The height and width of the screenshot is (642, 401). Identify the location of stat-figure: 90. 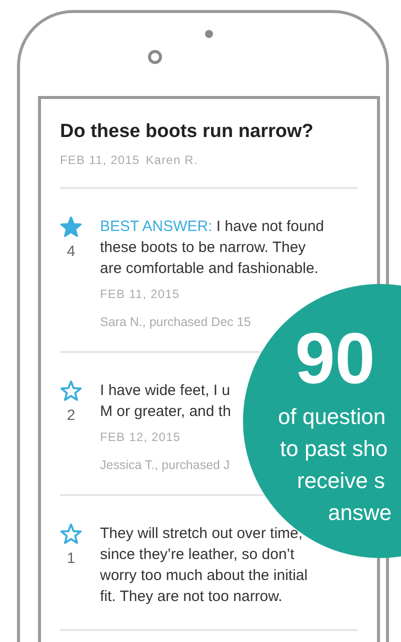
(335, 359).